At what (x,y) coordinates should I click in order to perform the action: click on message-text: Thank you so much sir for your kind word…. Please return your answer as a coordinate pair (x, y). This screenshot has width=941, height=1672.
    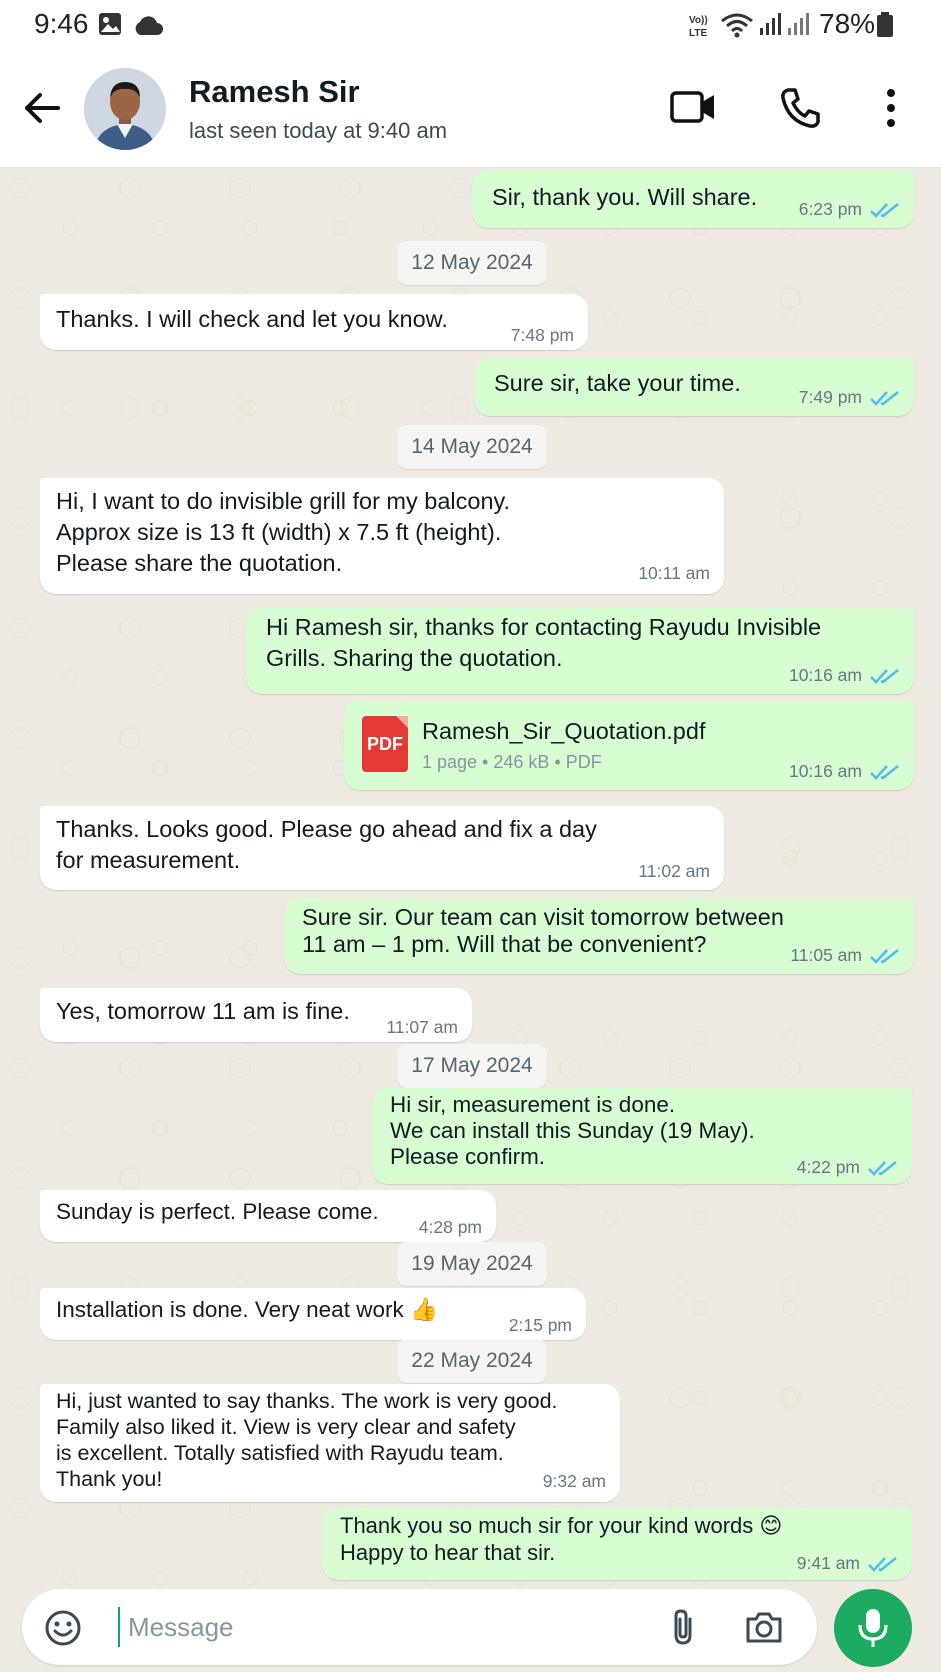
    Looking at the image, I should click on (561, 1539).